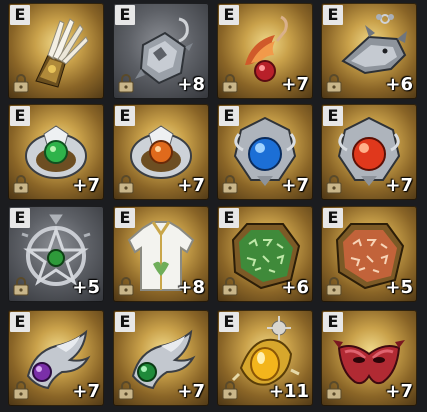 The width and height of the screenshot is (427, 412). What do you see at coordinates (369, 51) in the screenshot?
I see `item-slot-dragon-head-earring: E +6` at bounding box center [369, 51].